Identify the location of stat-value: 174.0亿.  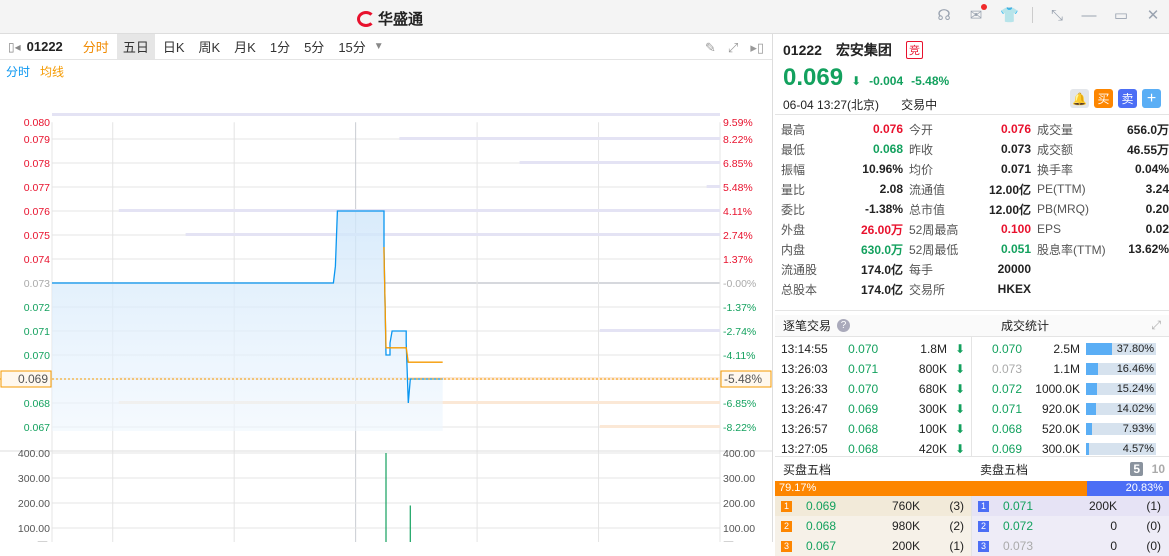
(881, 269).